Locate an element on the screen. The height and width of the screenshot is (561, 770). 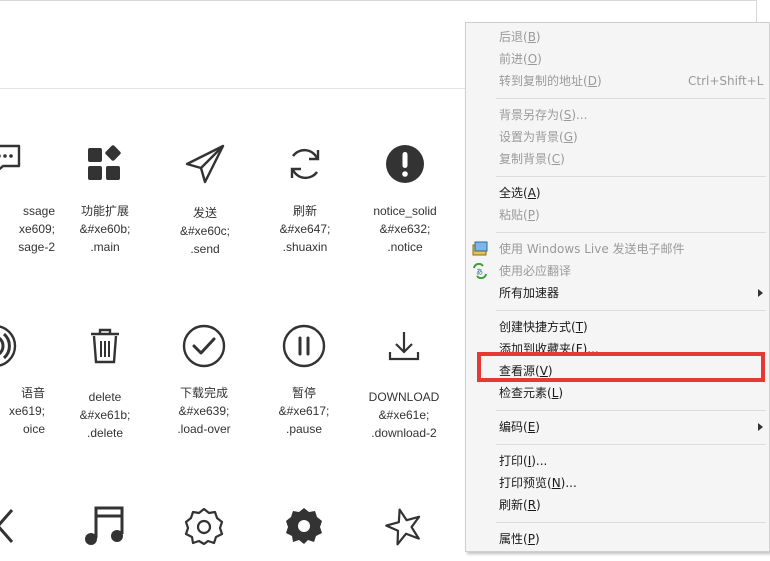
menu-item-all-accelerators: 所有加速器 is located at coordinates (529, 293).